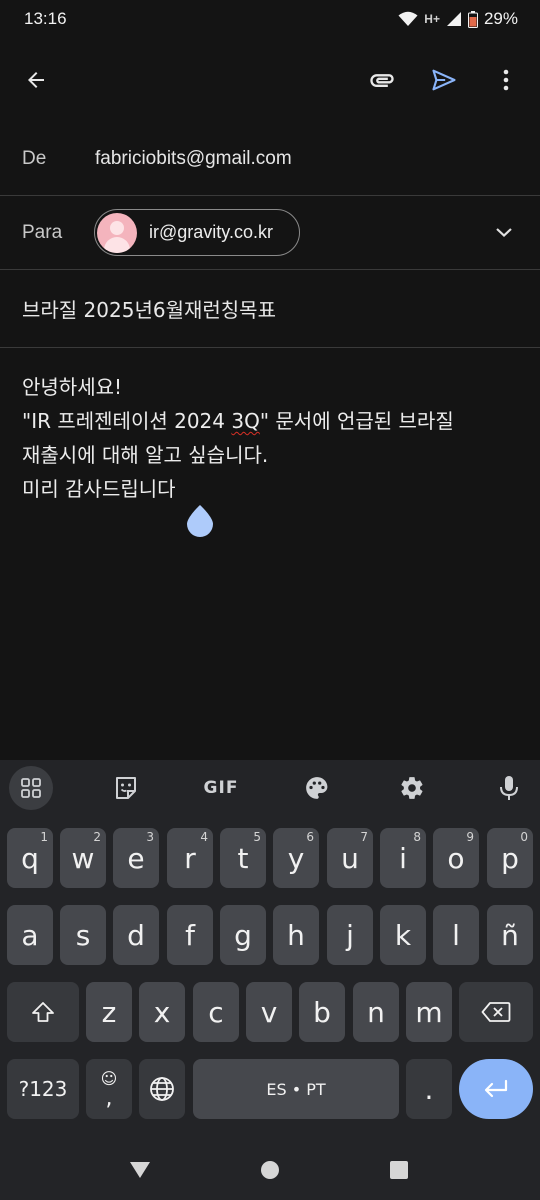  Describe the element at coordinates (429, 1089) in the screenshot. I see `period-key: .` at that location.